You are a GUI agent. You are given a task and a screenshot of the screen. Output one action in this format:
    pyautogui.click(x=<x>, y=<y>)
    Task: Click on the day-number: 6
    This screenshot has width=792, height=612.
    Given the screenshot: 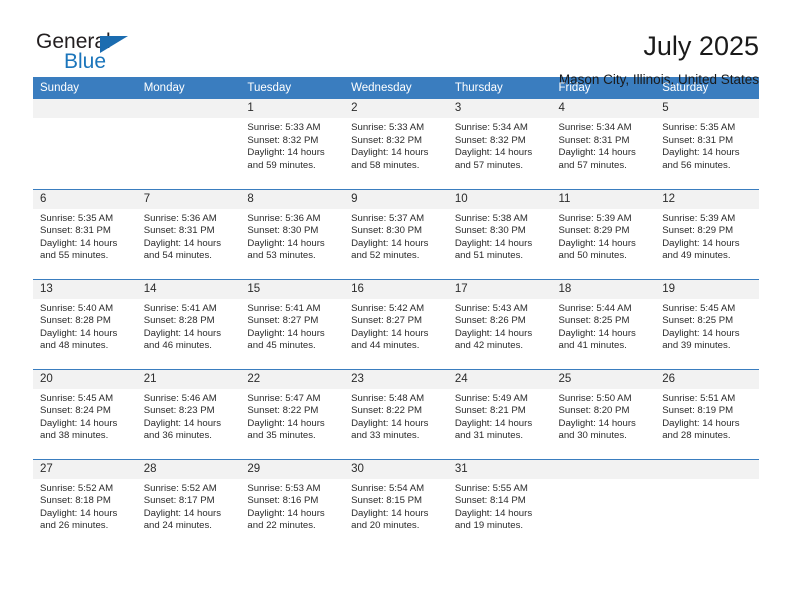 What is the action you would take?
    pyautogui.click(x=85, y=199)
    